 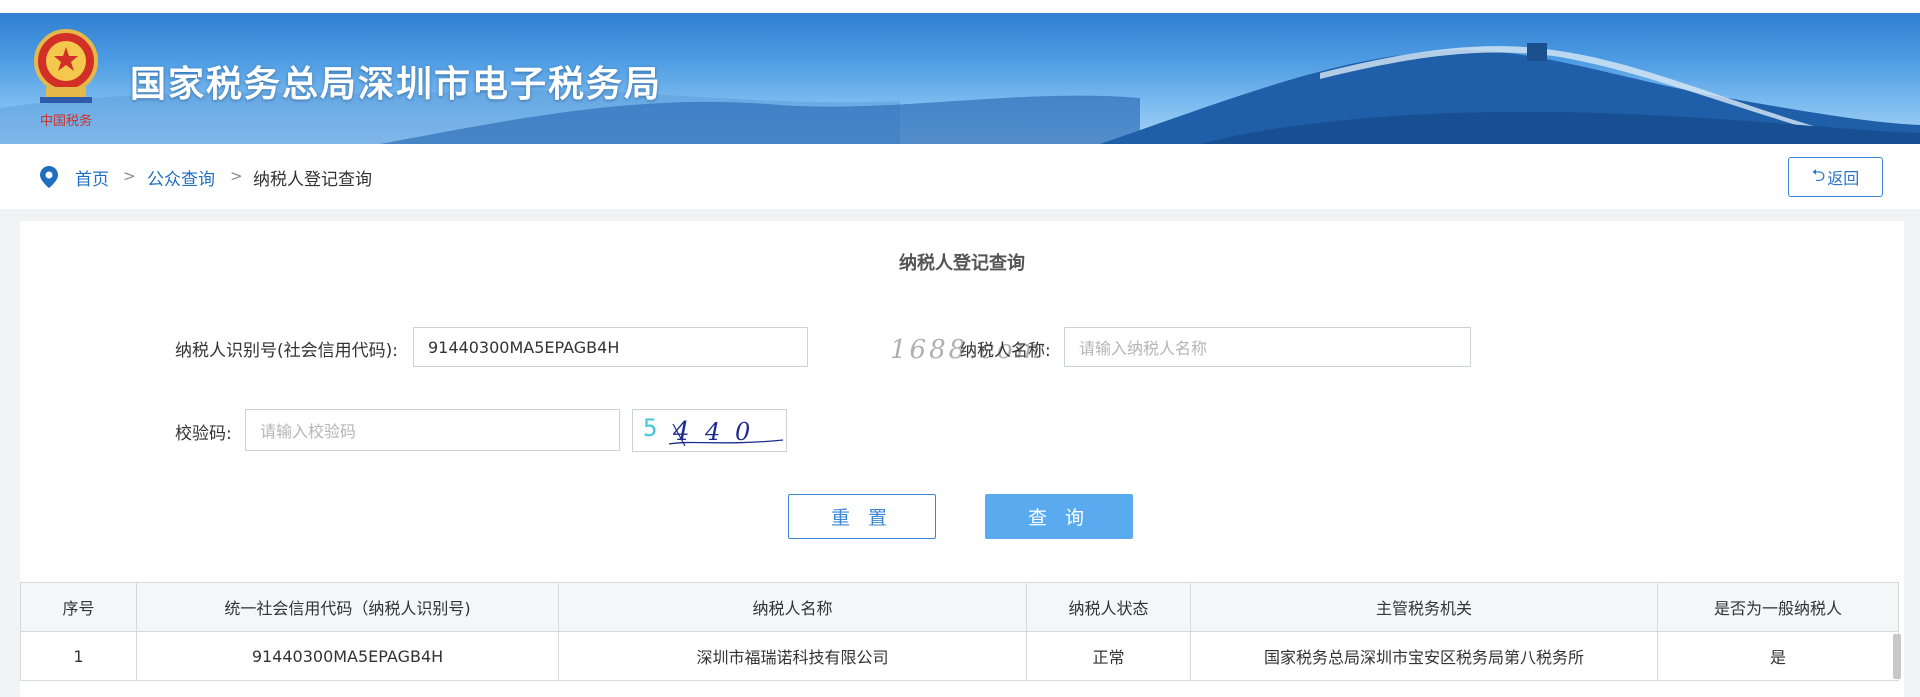 What do you see at coordinates (960, 176) in the screenshot?
I see `breadcrumb: 首页 > 公众查询 > 纳税人登记查询 ⮌ 返回` at bounding box center [960, 176].